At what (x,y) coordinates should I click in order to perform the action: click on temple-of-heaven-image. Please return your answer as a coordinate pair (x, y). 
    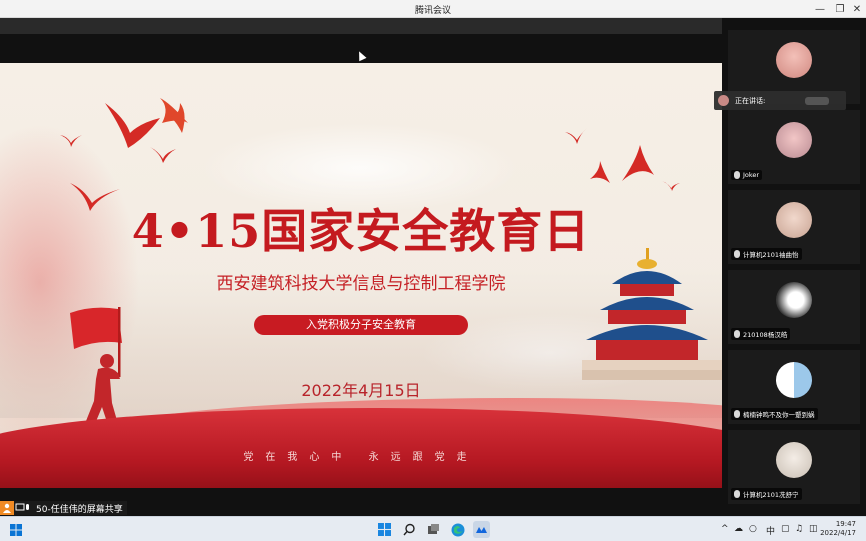
    Looking at the image, I should click on (652, 314).